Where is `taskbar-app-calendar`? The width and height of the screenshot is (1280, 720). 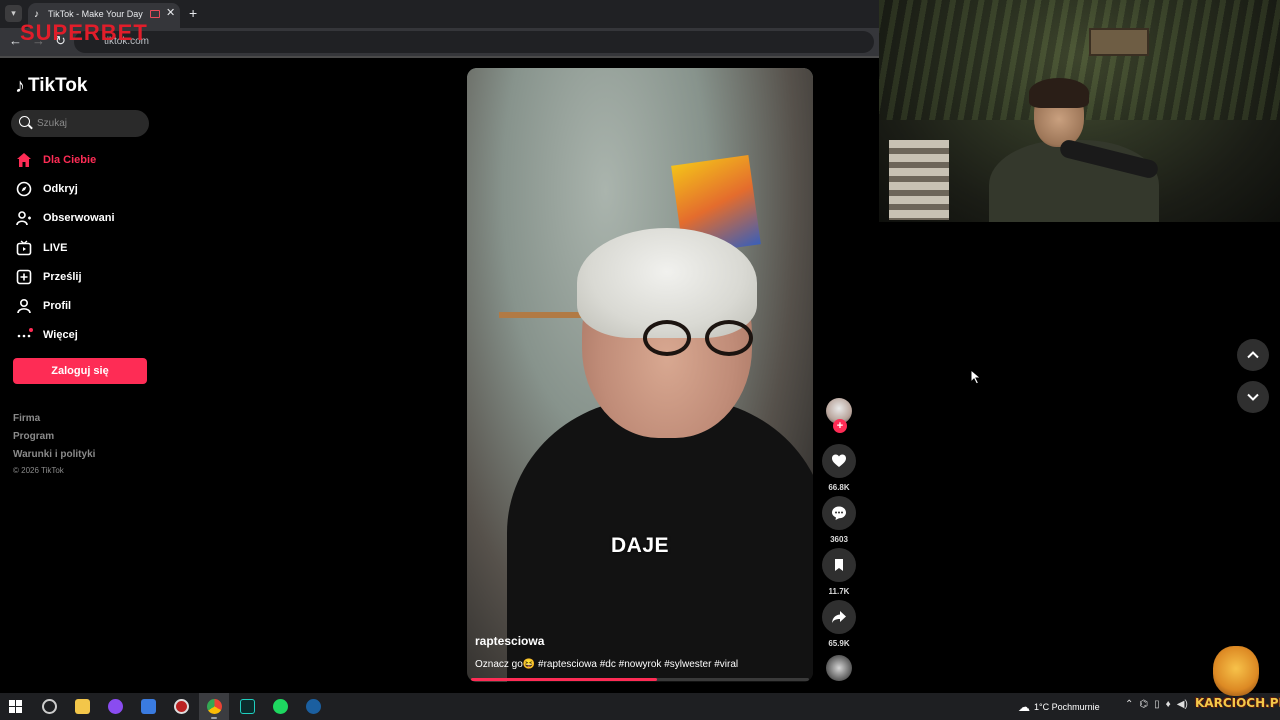 taskbar-app-calendar is located at coordinates (148, 706).